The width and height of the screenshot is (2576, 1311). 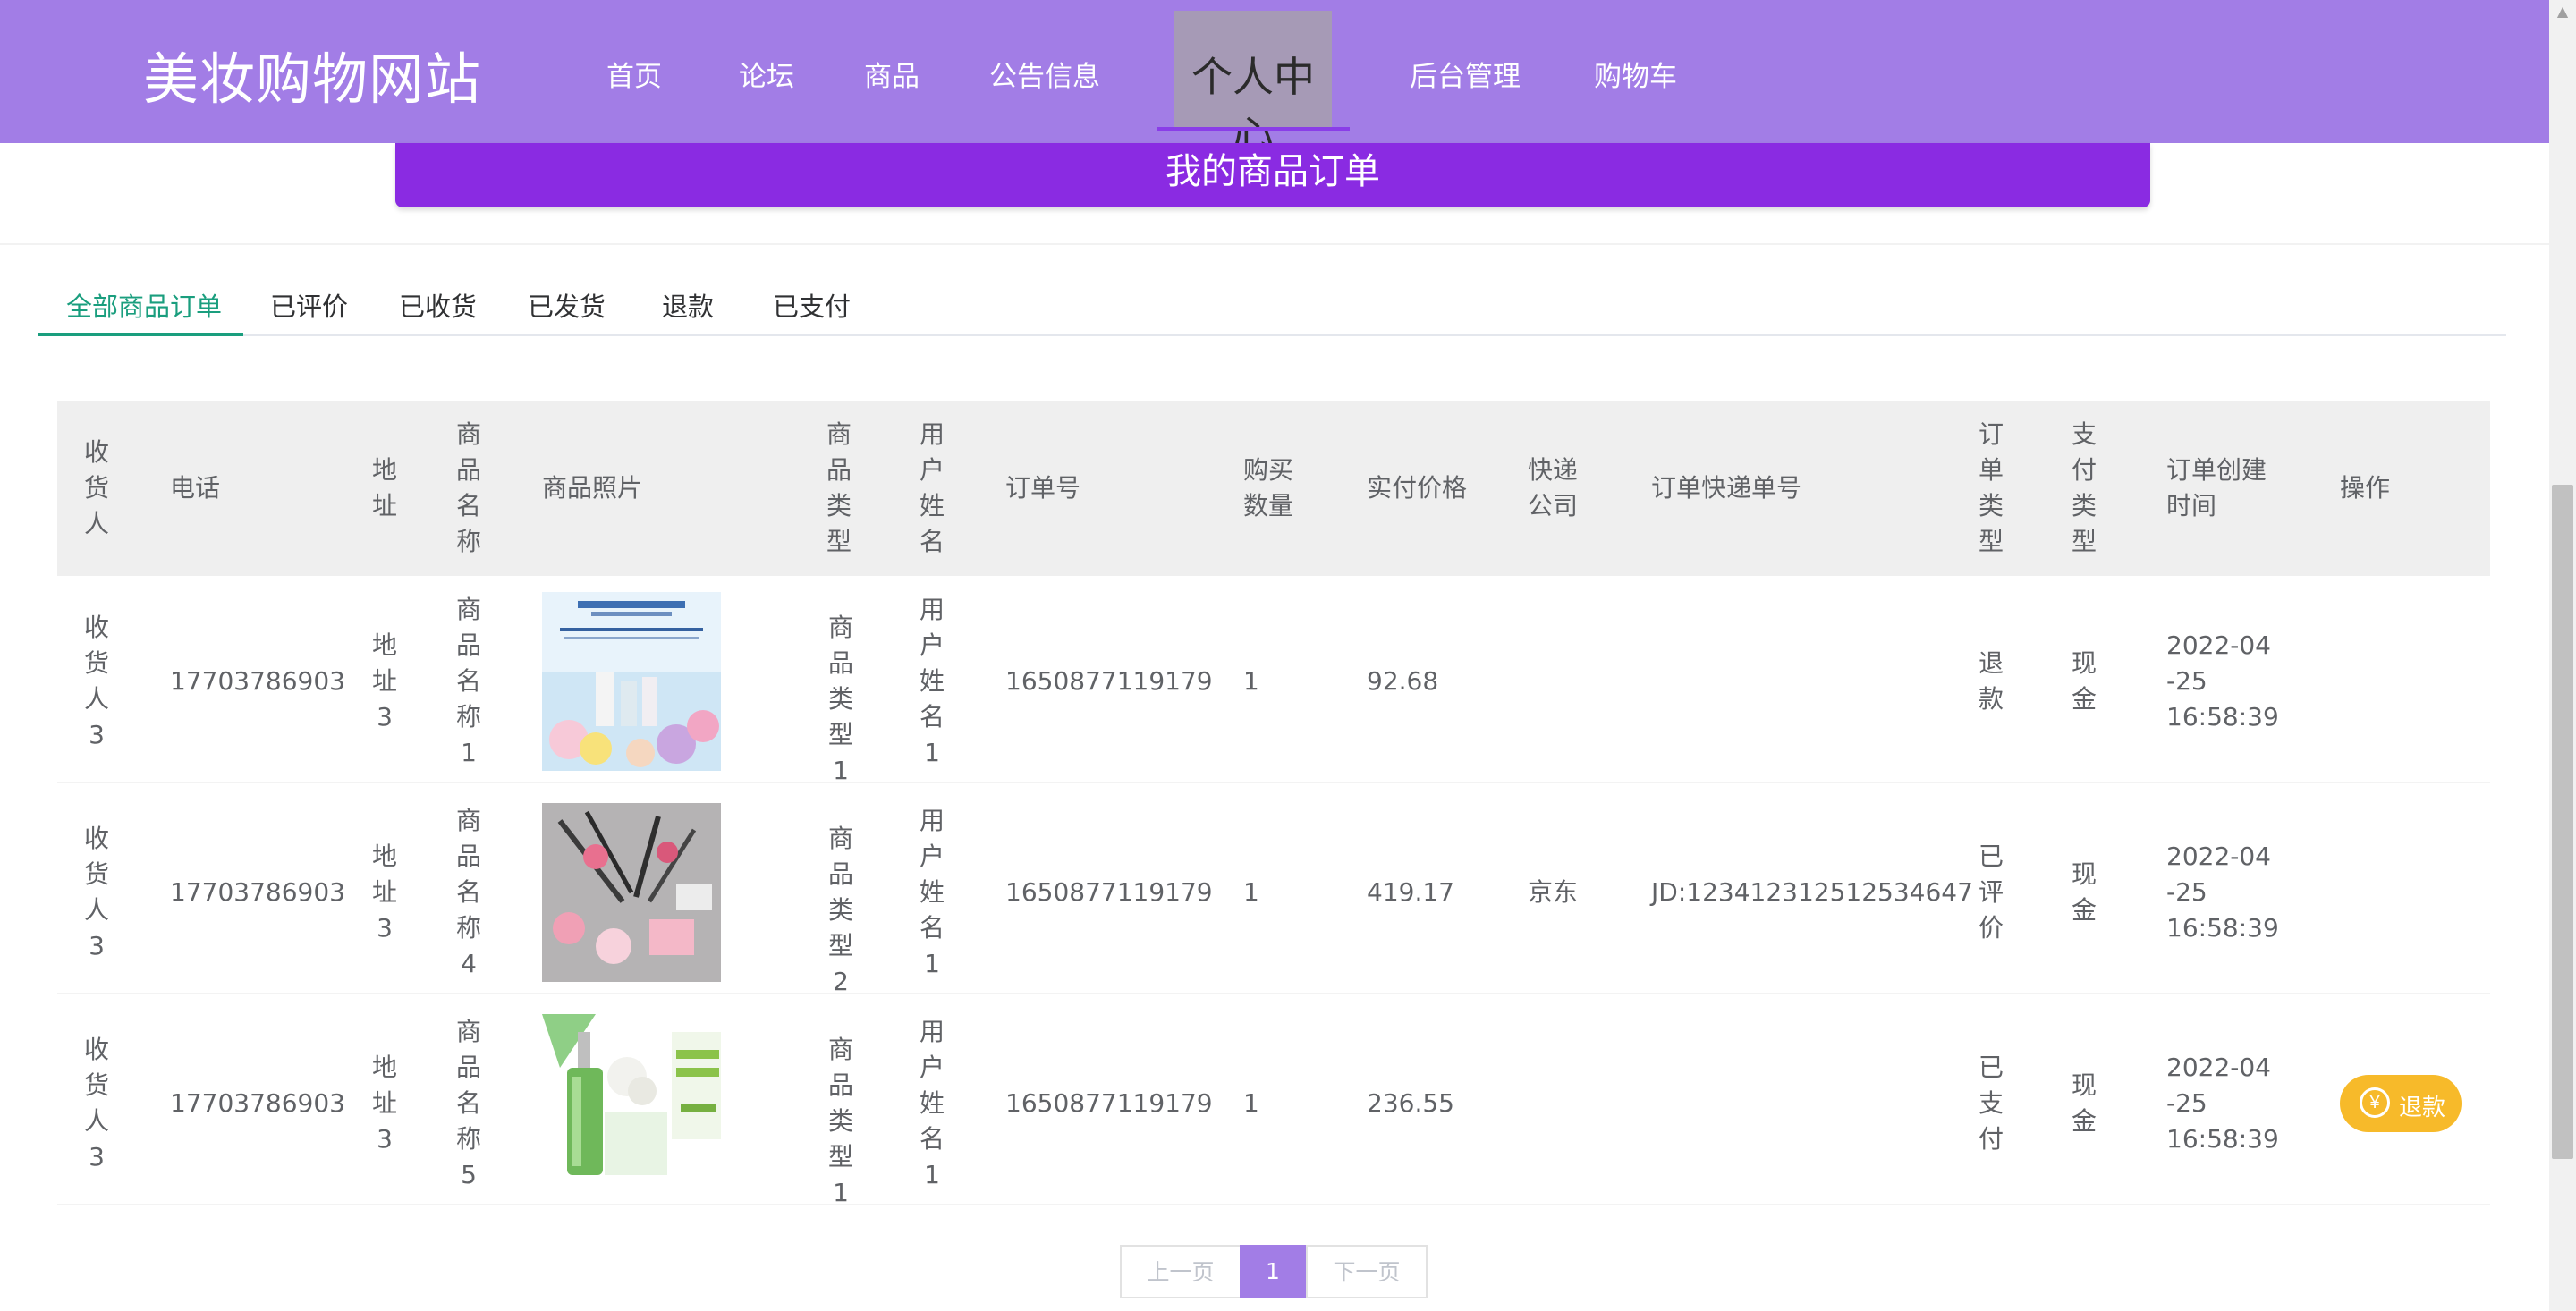 What do you see at coordinates (2375, 1102) in the screenshot?
I see `yen-icon: ¥` at bounding box center [2375, 1102].